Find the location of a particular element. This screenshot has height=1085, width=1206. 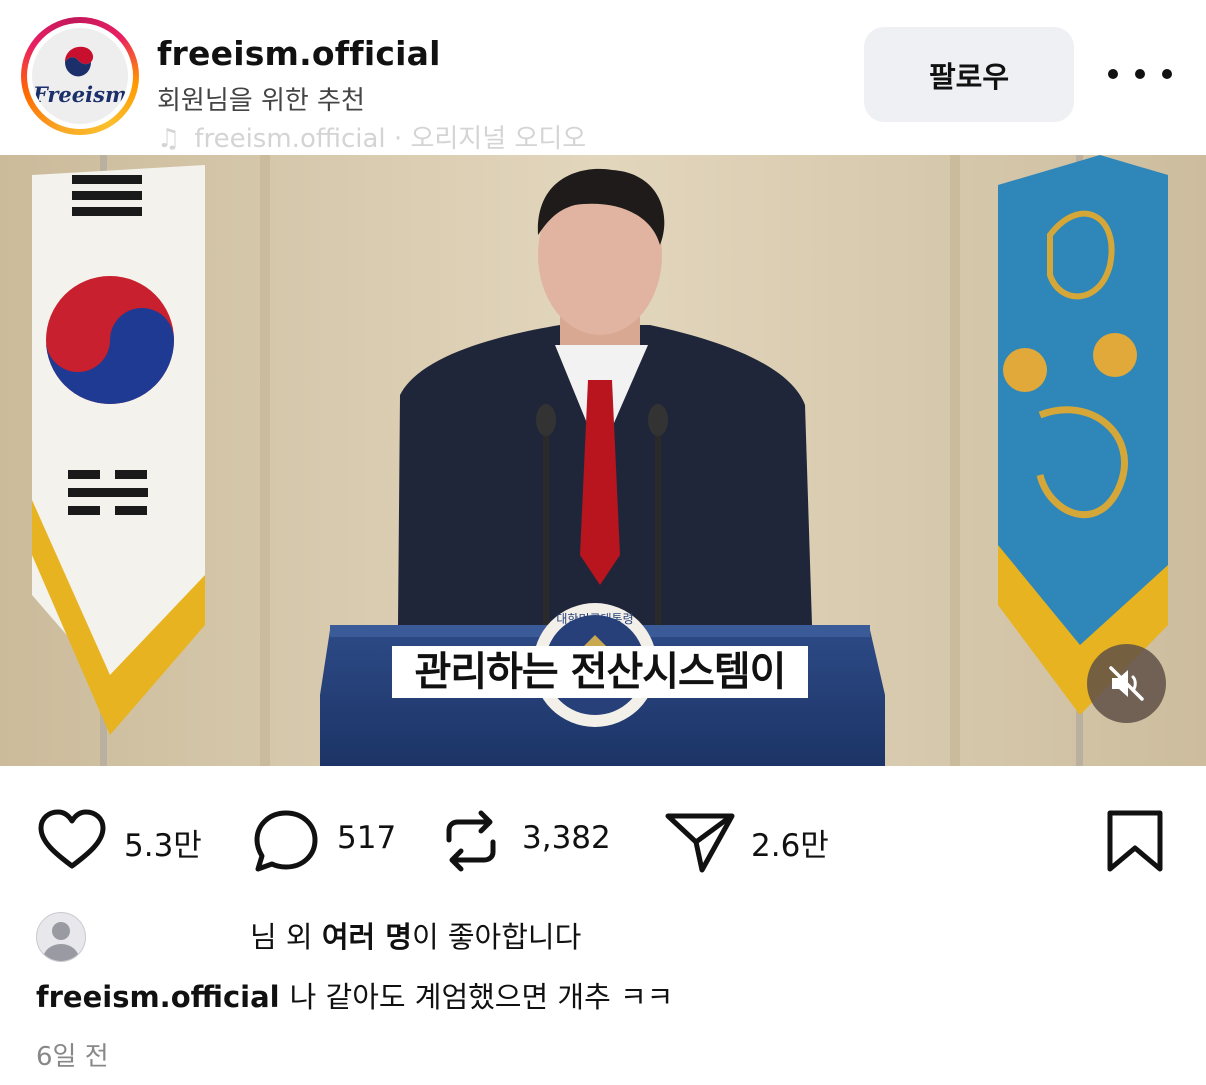

repost-icon is located at coordinates (471, 841).